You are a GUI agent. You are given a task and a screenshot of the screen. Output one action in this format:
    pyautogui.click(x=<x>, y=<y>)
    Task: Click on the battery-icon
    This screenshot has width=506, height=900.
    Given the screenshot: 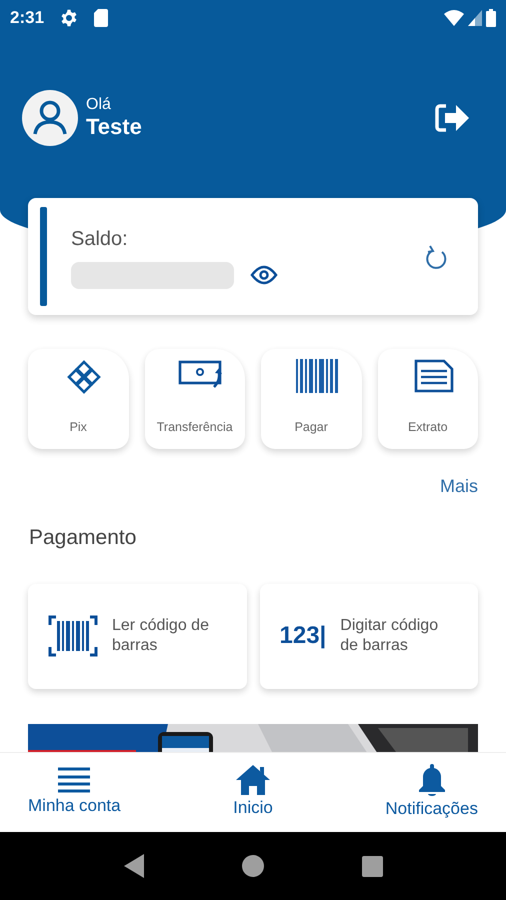 What is the action you would take?
    pyautogui.click(x=491, y=18)
    